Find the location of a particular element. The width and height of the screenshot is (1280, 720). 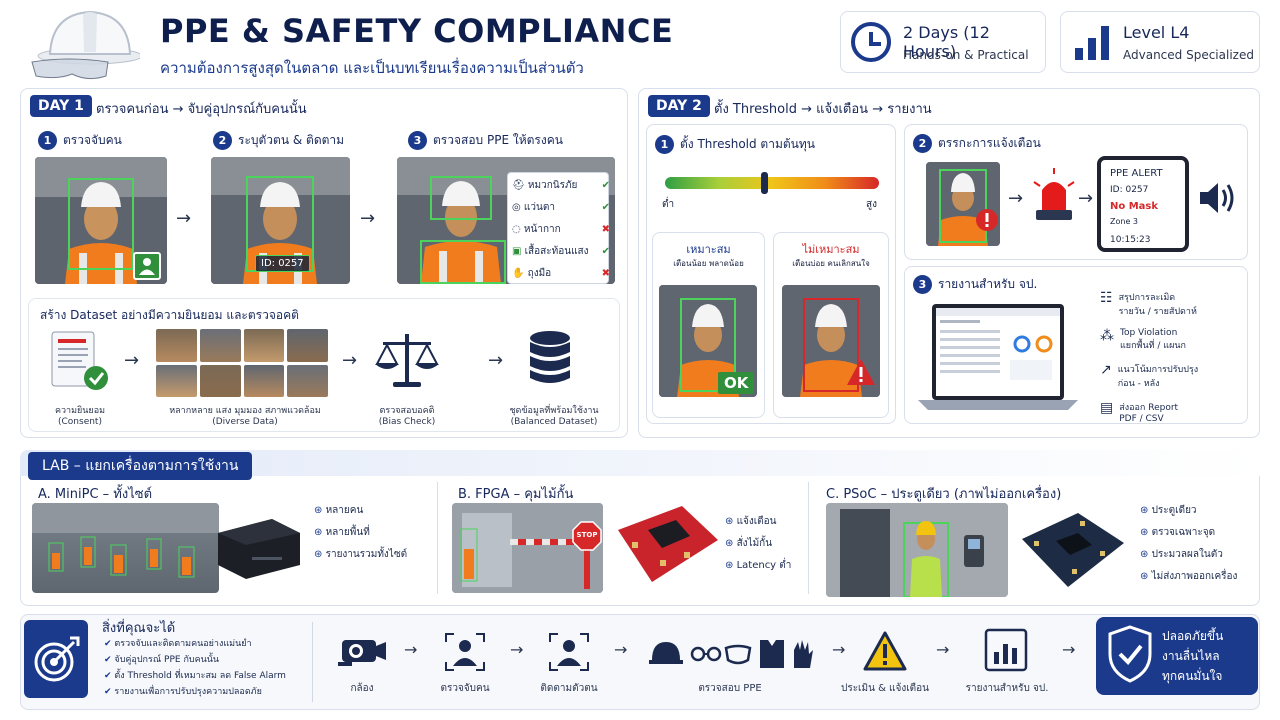

ppe-item-goggles: ◎ แว่นตา ✔ is located at coordinates (561, 207).